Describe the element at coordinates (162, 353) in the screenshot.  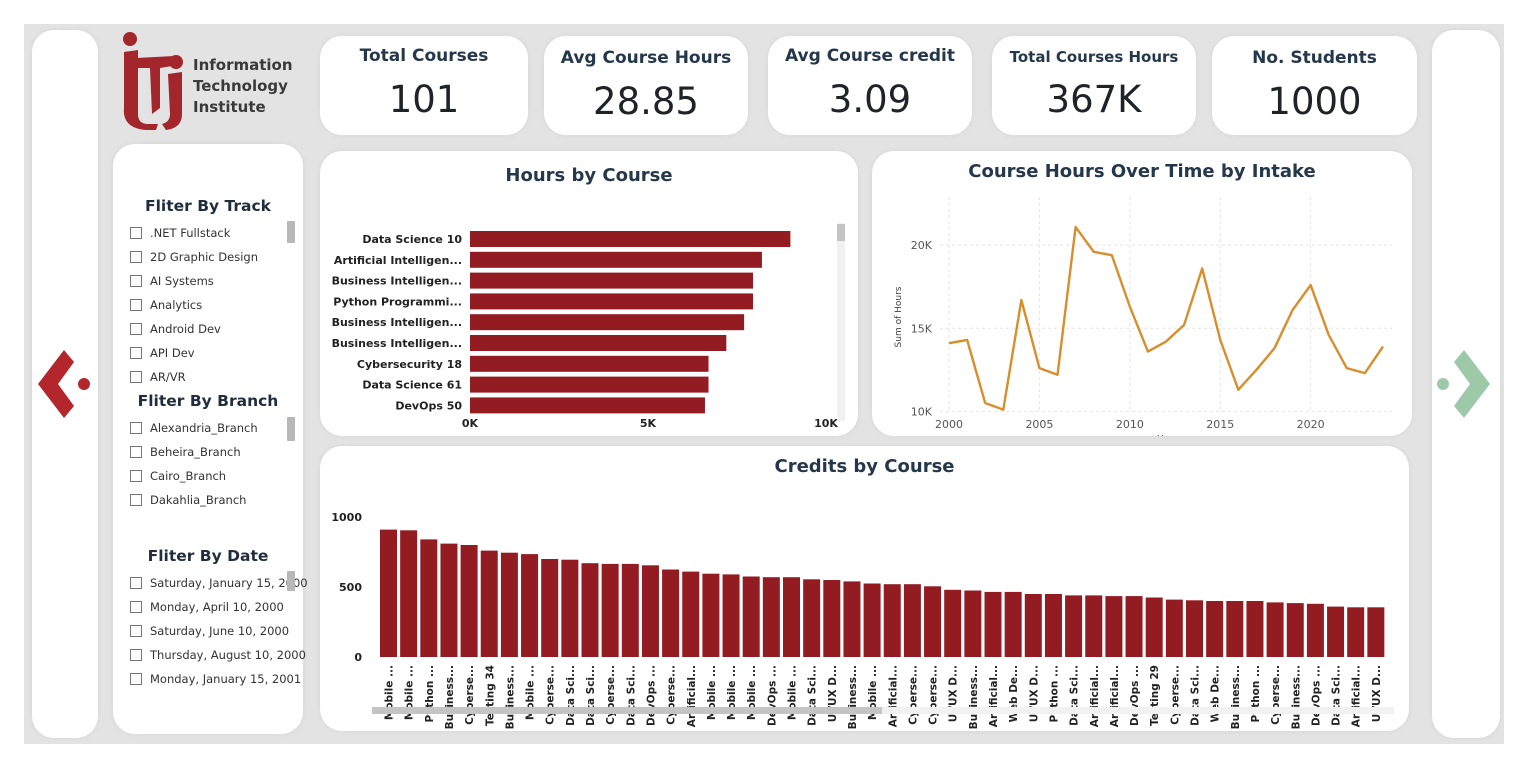
I see `track-option: API Dev` at that location.